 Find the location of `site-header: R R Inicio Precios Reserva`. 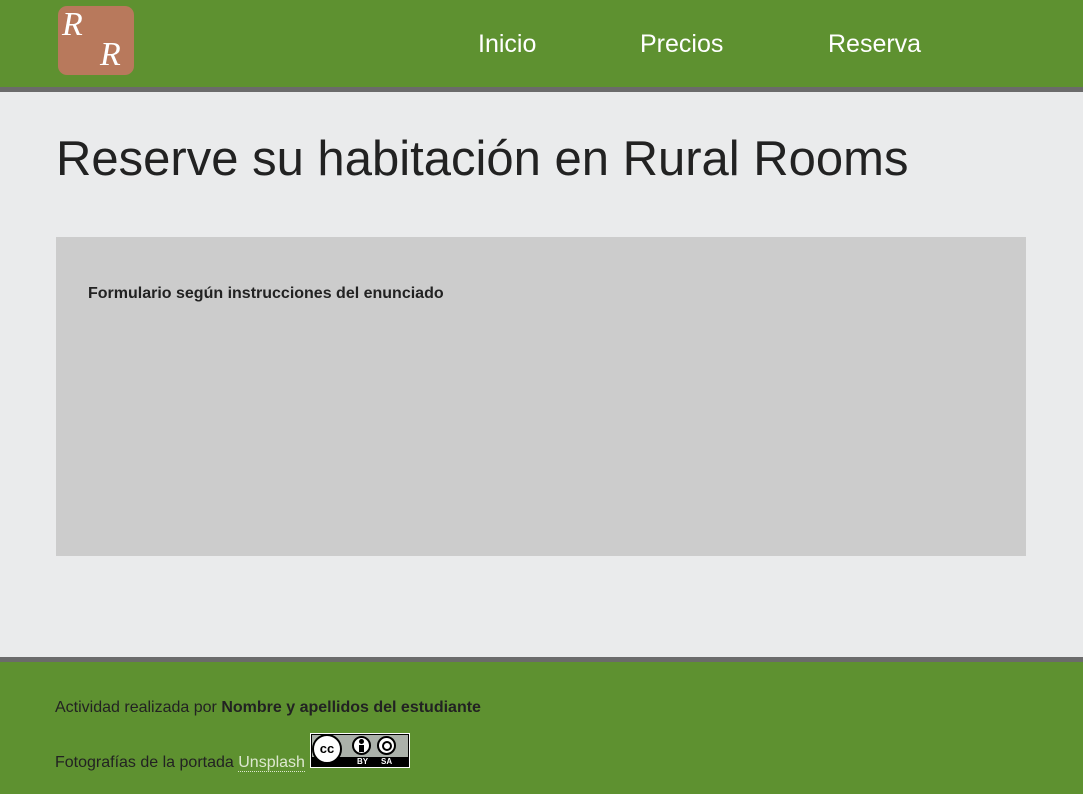

site-header: R R Inicio Precios Reserva is located at coordinates (541, 46).